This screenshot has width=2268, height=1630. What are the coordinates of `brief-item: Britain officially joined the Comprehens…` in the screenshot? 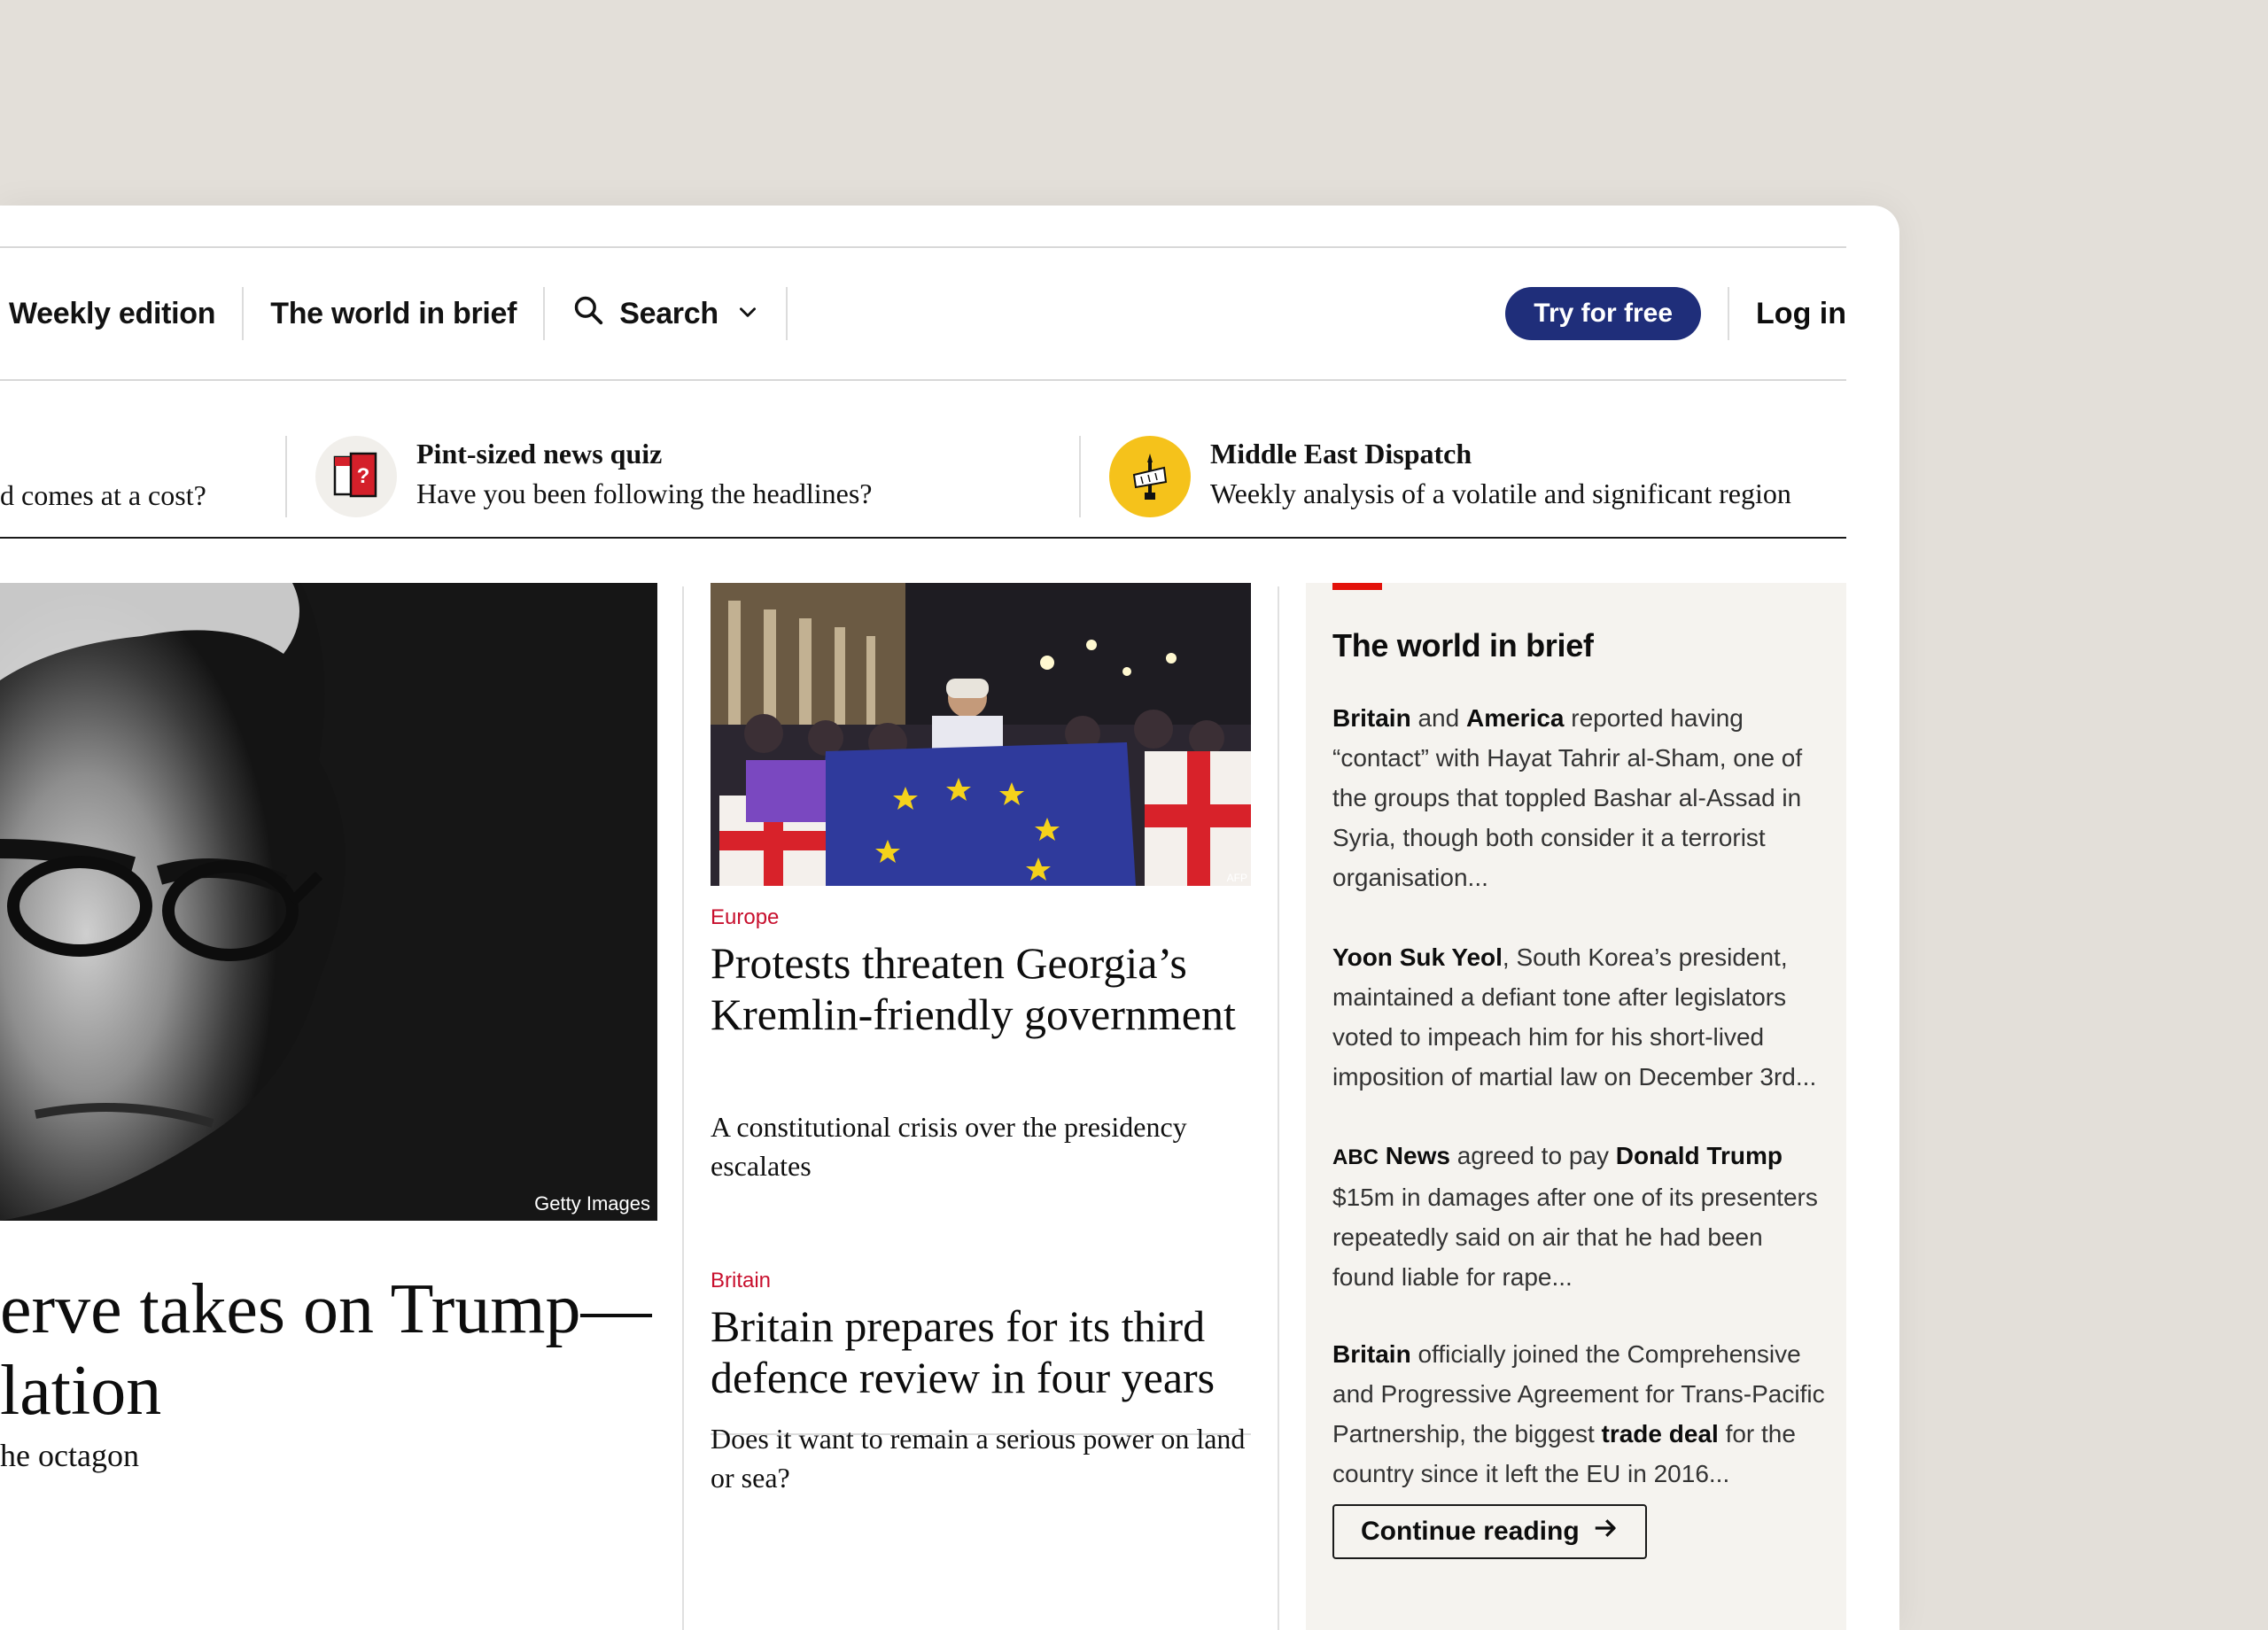 It's located at (1580, 1414).